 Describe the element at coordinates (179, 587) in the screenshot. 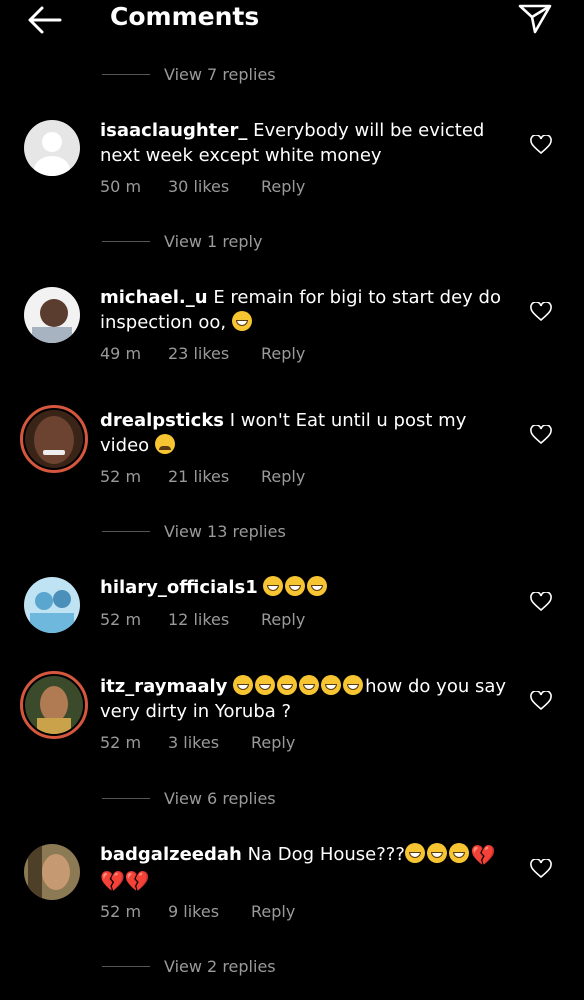

I see `comment-username: hilary_officials1` at that location.